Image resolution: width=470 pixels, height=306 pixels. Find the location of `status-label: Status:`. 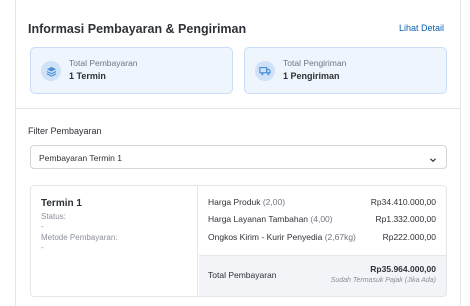

status-label: Status: is located at coordinates (53, 216).